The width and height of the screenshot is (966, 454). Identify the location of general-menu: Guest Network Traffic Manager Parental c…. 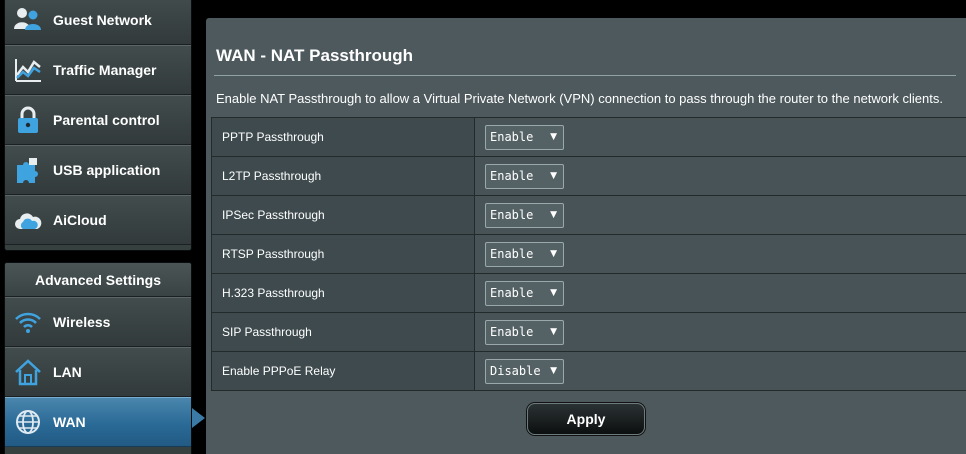
(98, 125).